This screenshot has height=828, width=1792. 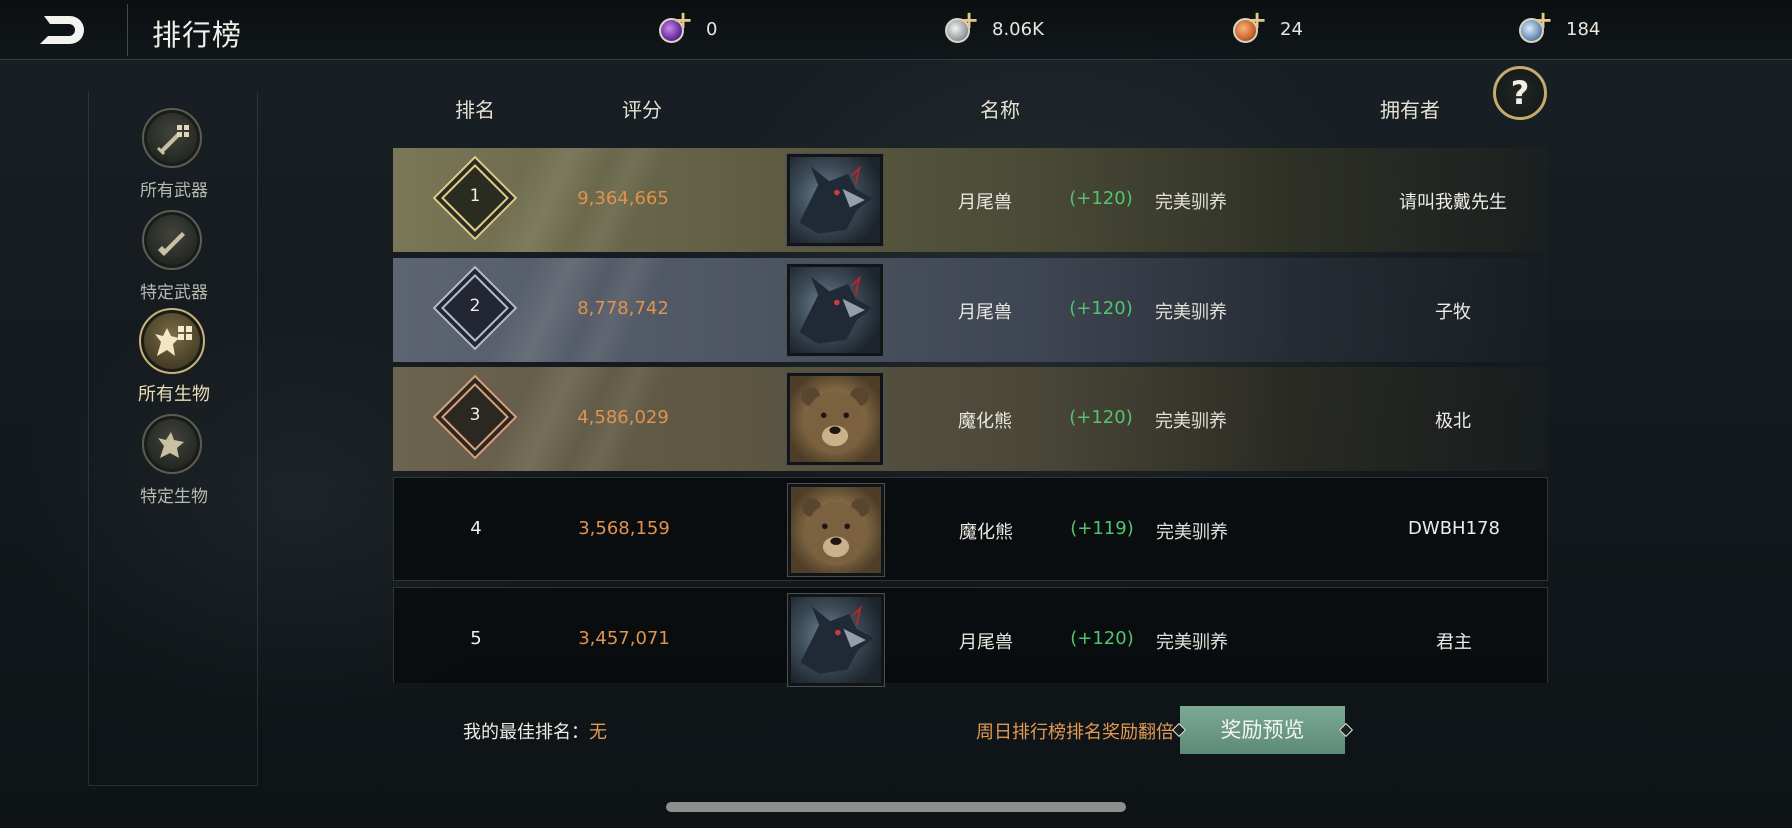 I want to click on score-value: 4,586,029, so click(x=623, y=417).